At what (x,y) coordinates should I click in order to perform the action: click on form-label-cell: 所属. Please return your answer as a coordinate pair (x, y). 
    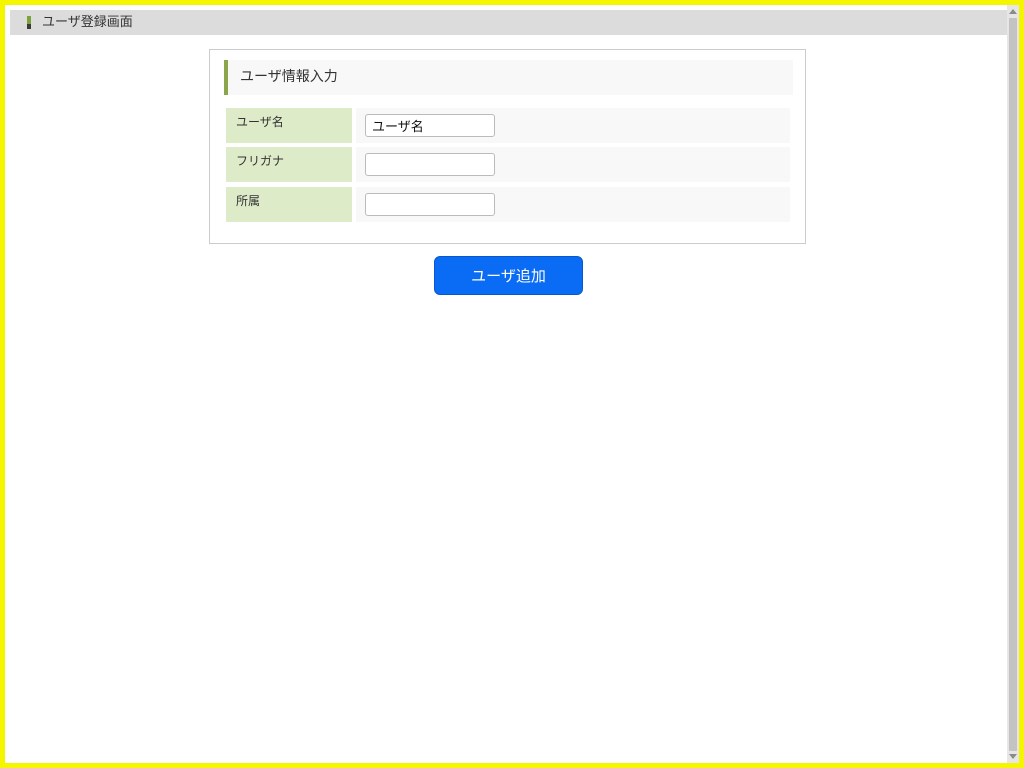
    Looking at the image, I should click on (289, 204).